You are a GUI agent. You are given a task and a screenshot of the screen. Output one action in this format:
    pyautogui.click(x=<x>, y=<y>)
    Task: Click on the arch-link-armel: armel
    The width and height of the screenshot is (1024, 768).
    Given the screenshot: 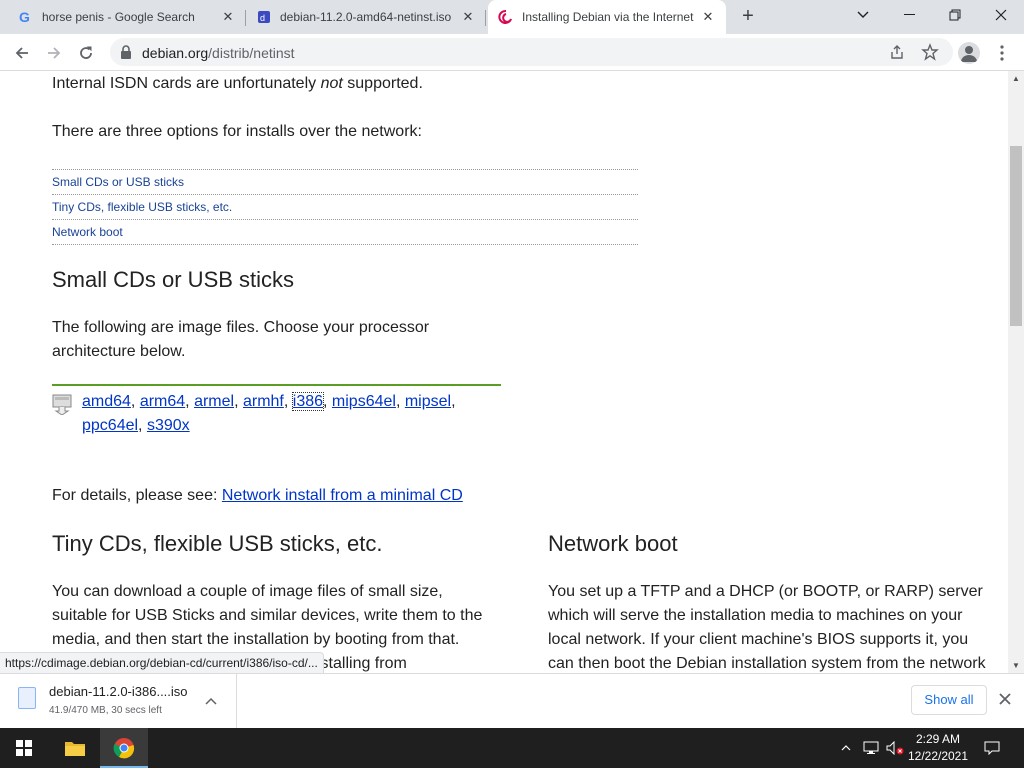 What is the action you would take?
    pyautogui.click(x=214, y=401)
    